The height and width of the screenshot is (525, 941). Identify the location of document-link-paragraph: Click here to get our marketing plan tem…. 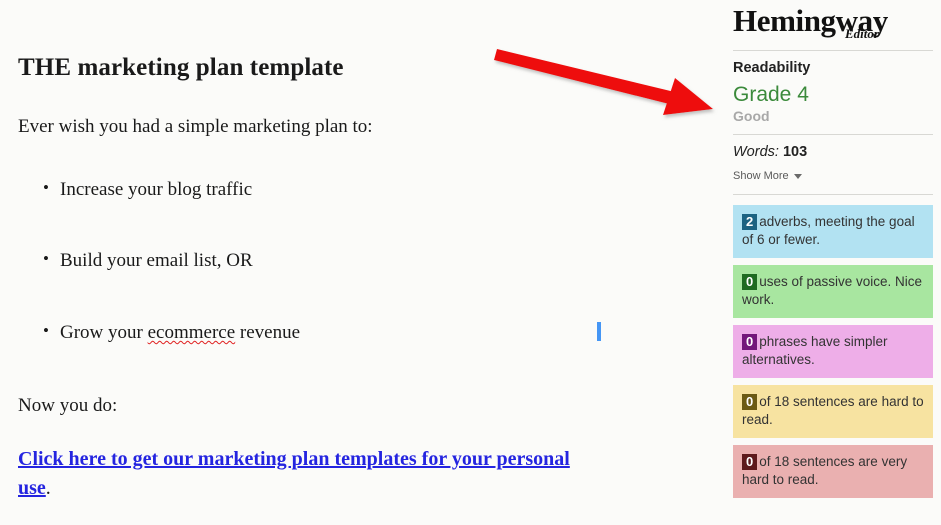
(308, 474).